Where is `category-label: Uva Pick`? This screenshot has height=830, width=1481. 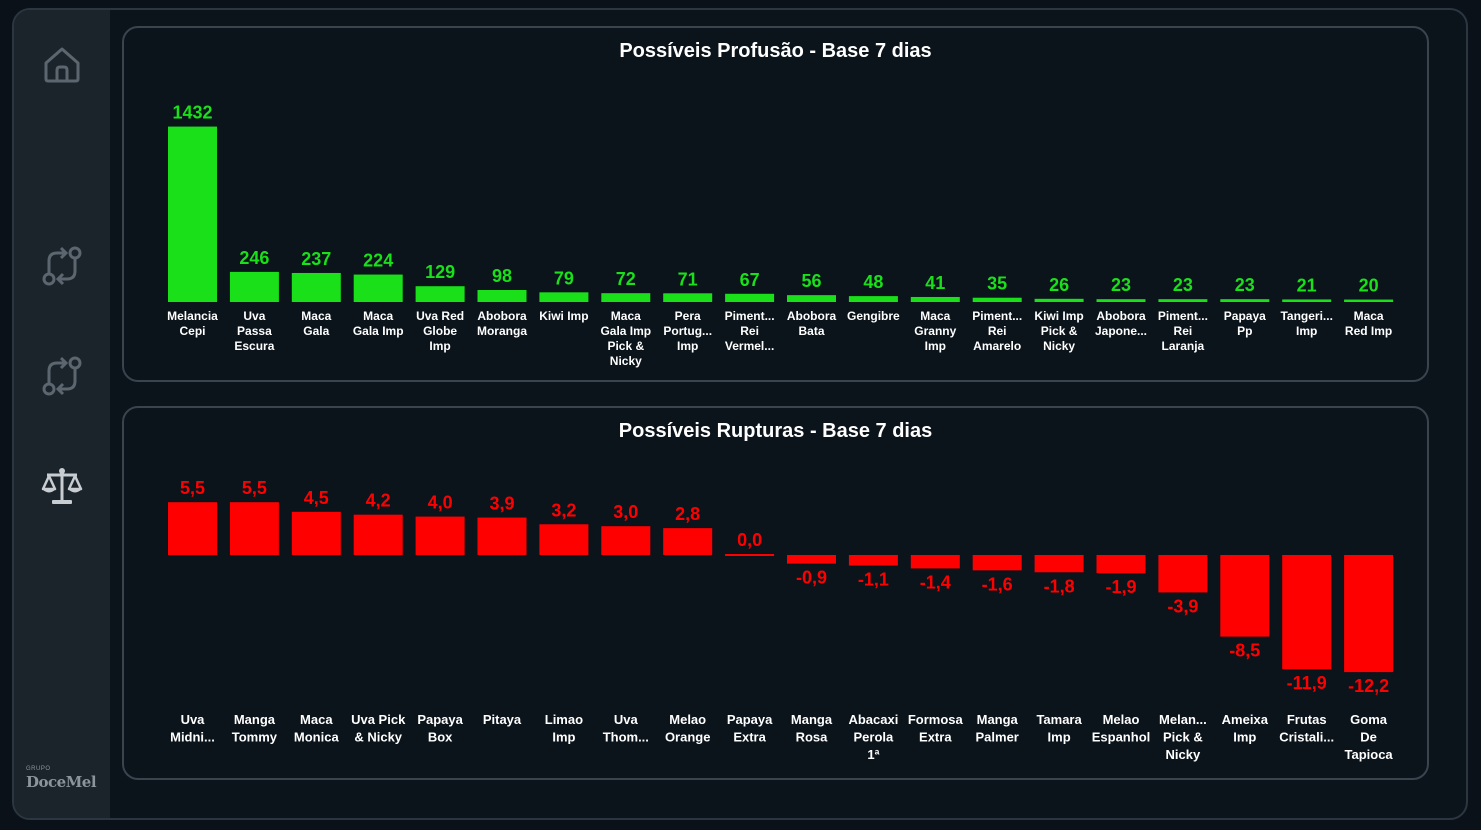 category-label: Uva Pick is located at coordinates (378, 719).